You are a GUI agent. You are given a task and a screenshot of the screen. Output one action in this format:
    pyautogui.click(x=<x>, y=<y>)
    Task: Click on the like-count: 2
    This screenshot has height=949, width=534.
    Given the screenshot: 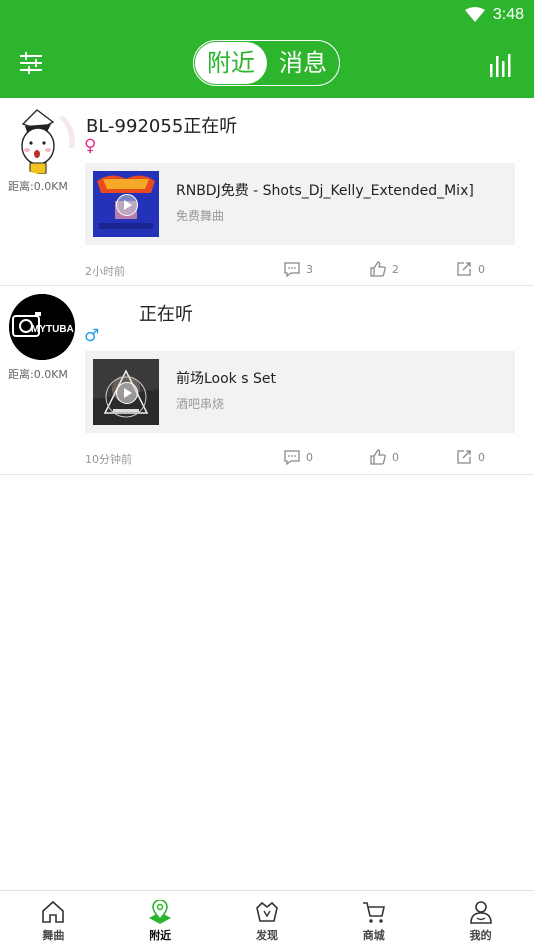 What is the action you would take?
    pyautogui.click(x=395, y=269)
    